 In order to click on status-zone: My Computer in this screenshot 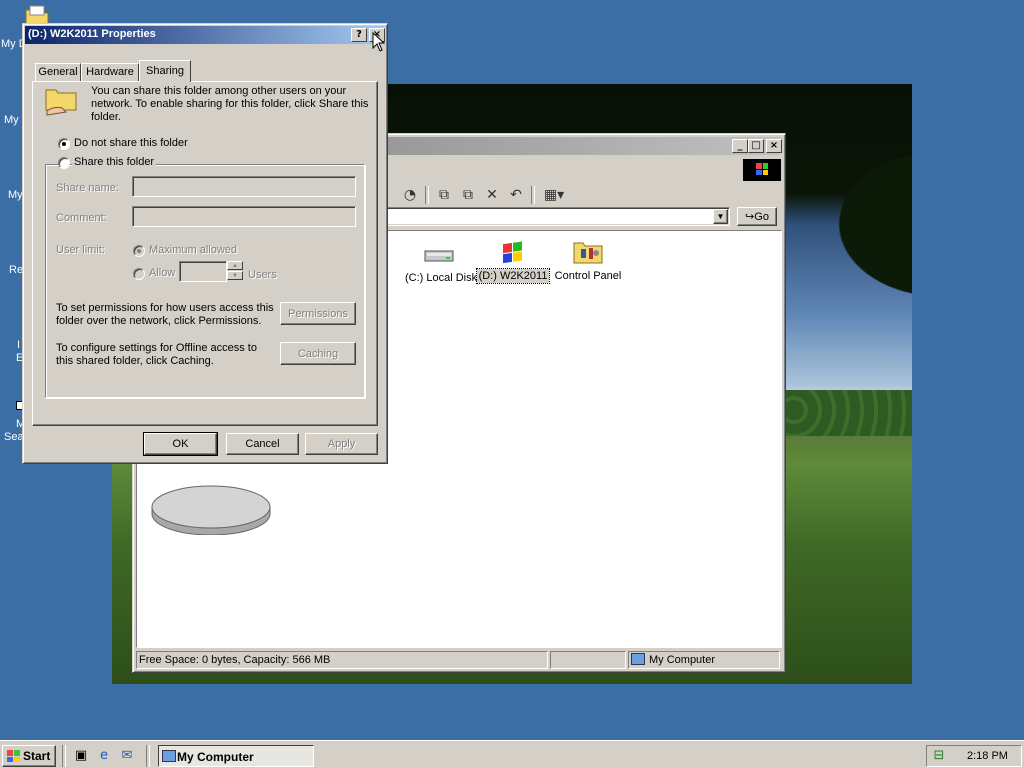, I will do `click(704, 660)`.